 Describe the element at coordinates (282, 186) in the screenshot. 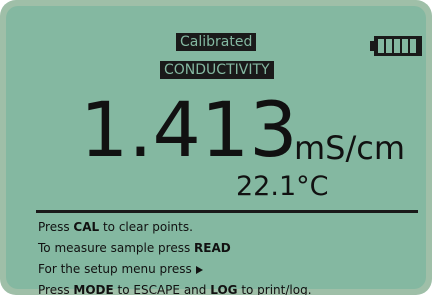

I see `temperature-reading: 22.1°C` at that location.